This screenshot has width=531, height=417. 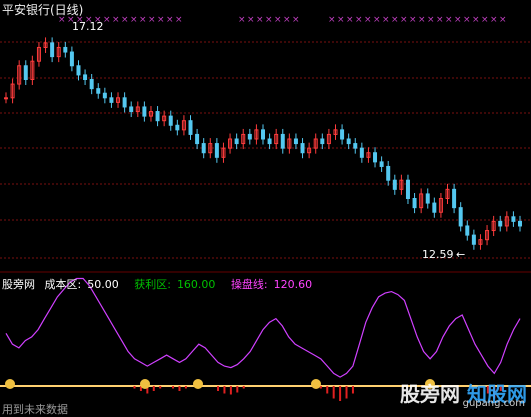 What do you see at coordinates (43, 10) in the screenshot?
I see `page-title: 平安银行(日线)` at bounding box center [43, 10].